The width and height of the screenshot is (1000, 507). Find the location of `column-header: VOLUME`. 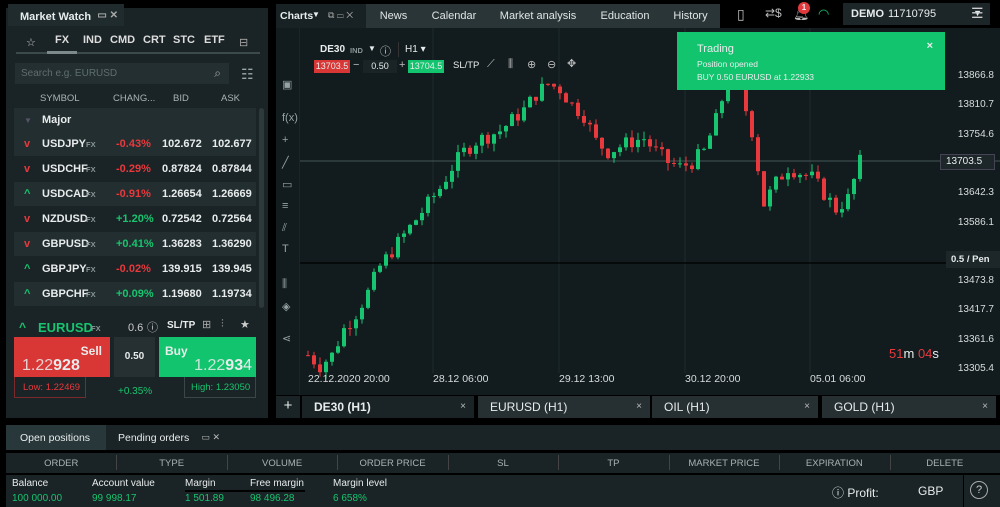

column-header: VOLUME is located at coordinates (282, 463).